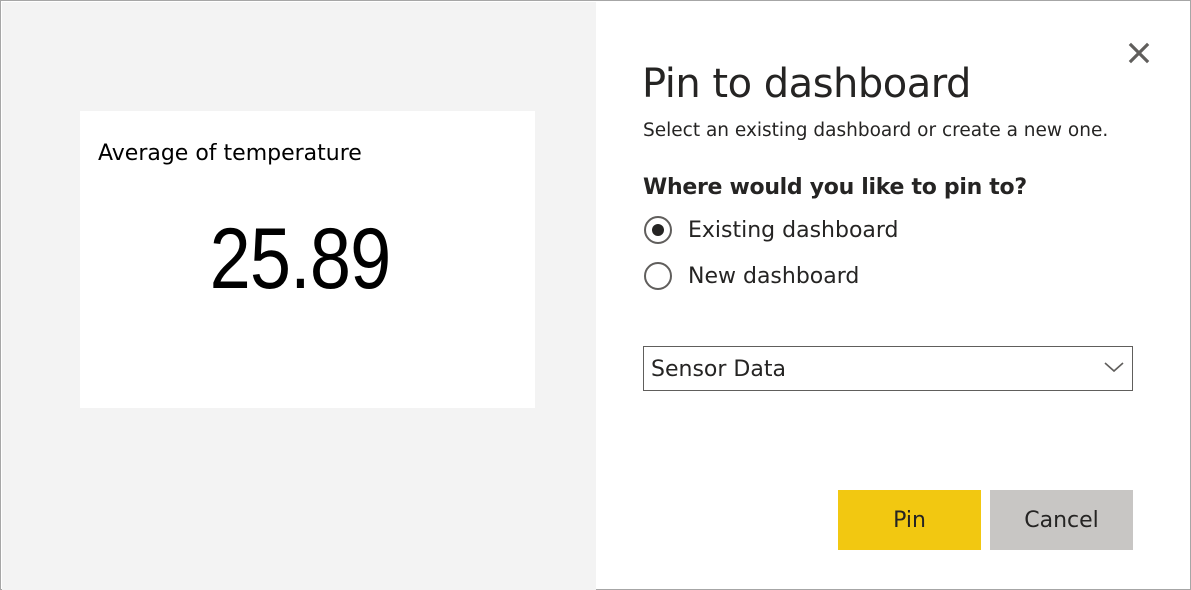 Image resolution: width=1191 pixels, height=590 pixels. Describe the element at coordinates (658, 276) in the screenshot. I see `radio-unchecked-icon` at that location.